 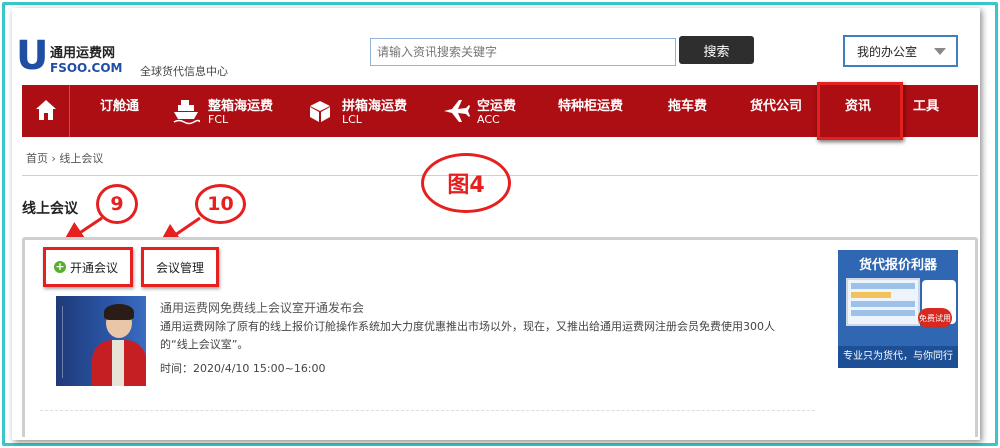 I want to click on airplane-icon, so click(x=457, y=111).